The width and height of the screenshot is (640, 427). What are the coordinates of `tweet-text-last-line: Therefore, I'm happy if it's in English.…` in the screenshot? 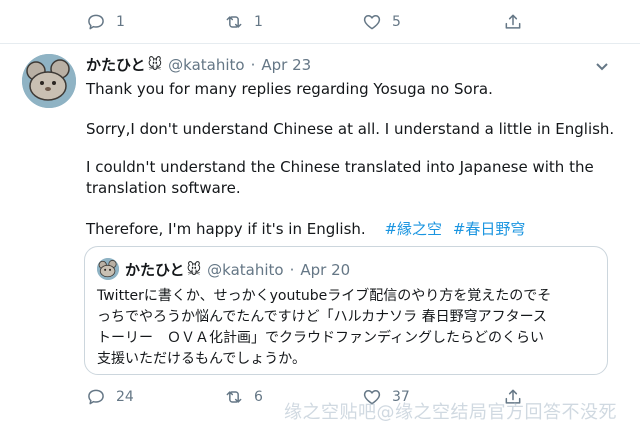 It's located at (305, 228).